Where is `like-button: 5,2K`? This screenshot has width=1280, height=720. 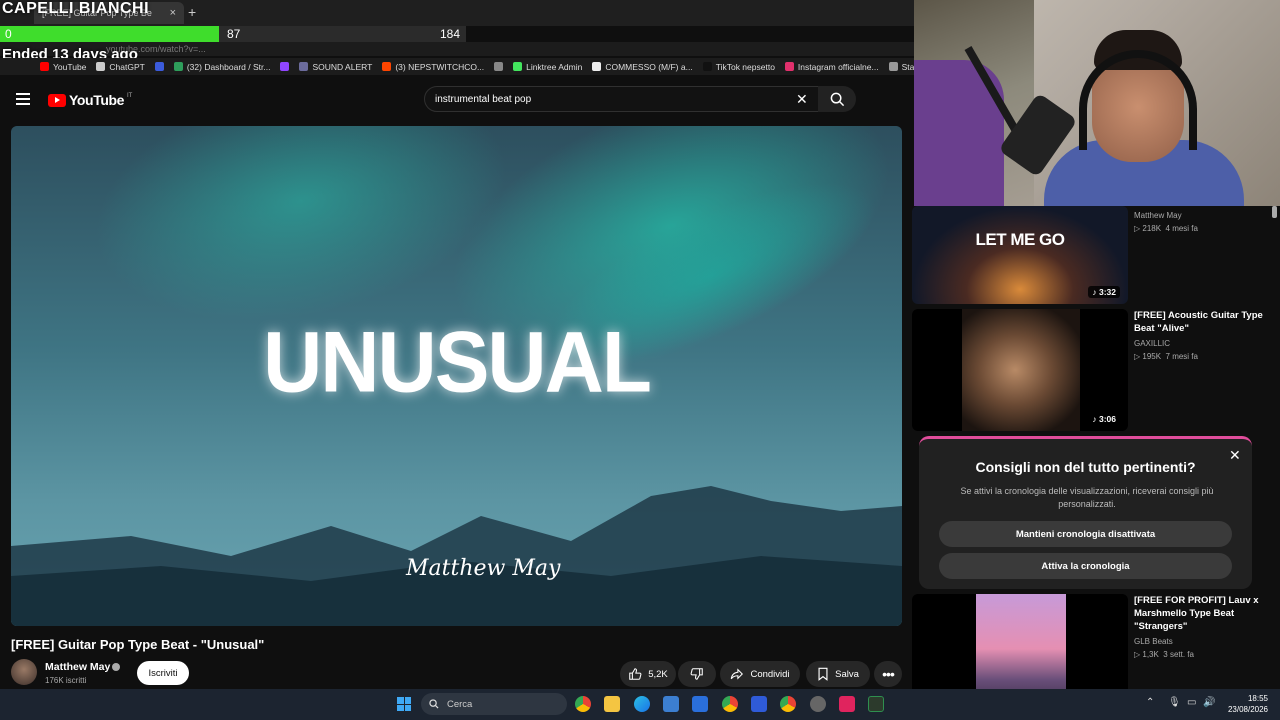 like-button: 5,2K is located at coordinates (648, 674).